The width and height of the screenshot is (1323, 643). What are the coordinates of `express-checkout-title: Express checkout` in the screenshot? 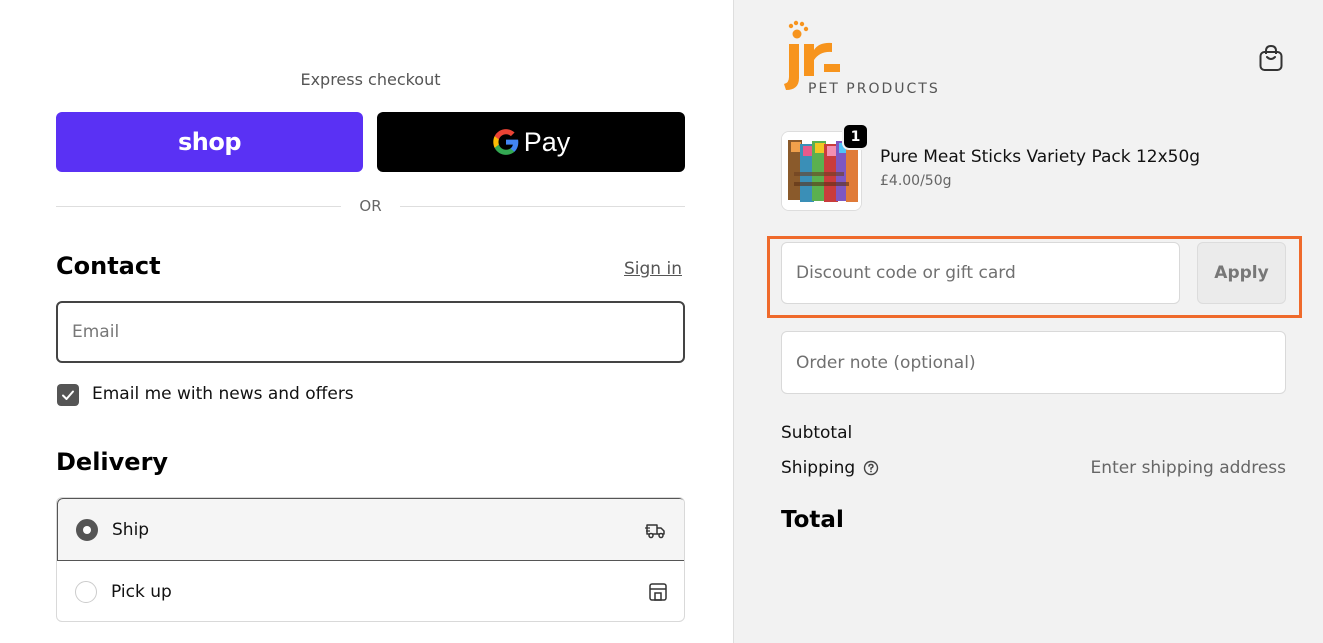 It's located at (370, 79).